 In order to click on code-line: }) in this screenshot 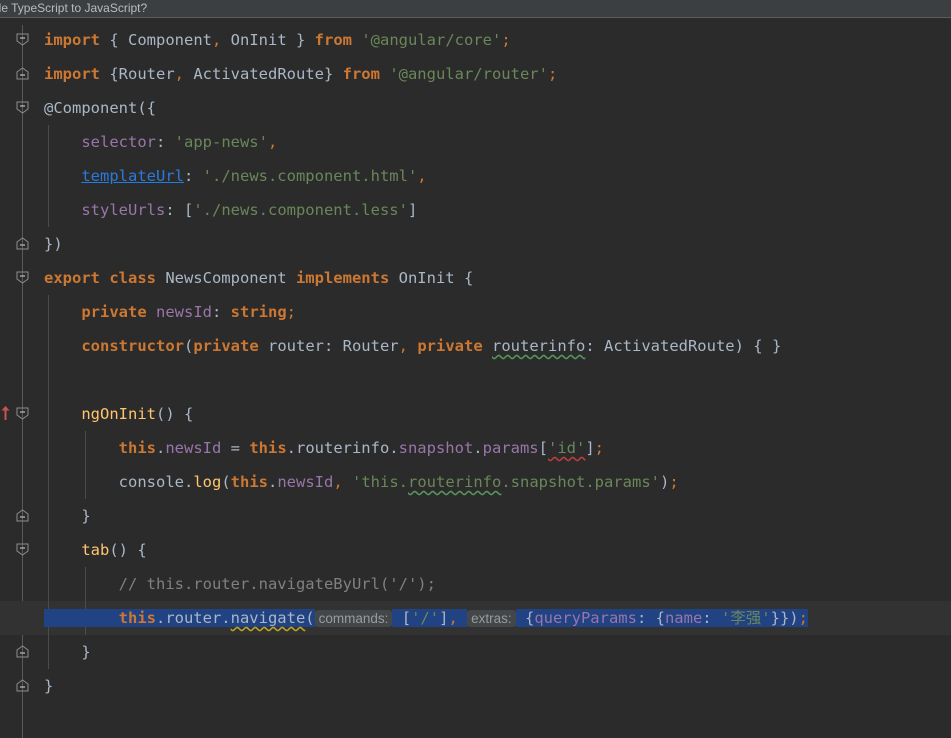, I will do `click(53, 244)`.